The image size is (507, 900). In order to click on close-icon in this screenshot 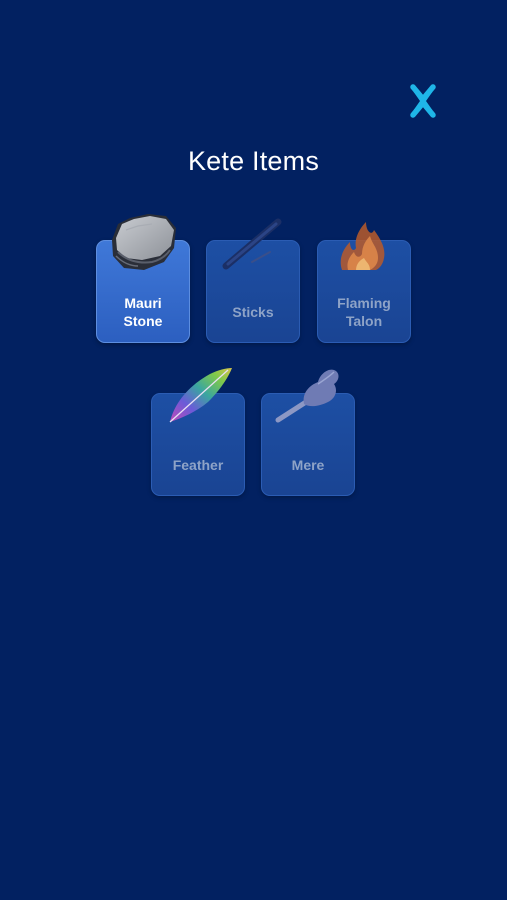, I will do `click(423, 101)`.